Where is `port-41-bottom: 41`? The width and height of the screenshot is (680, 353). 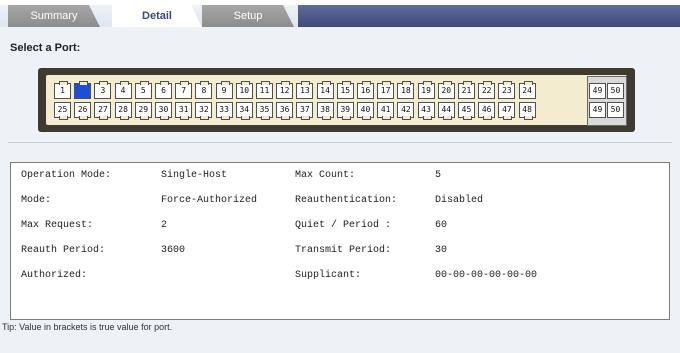 port-41-bottom: 41 is located at coordinates (386, 111).